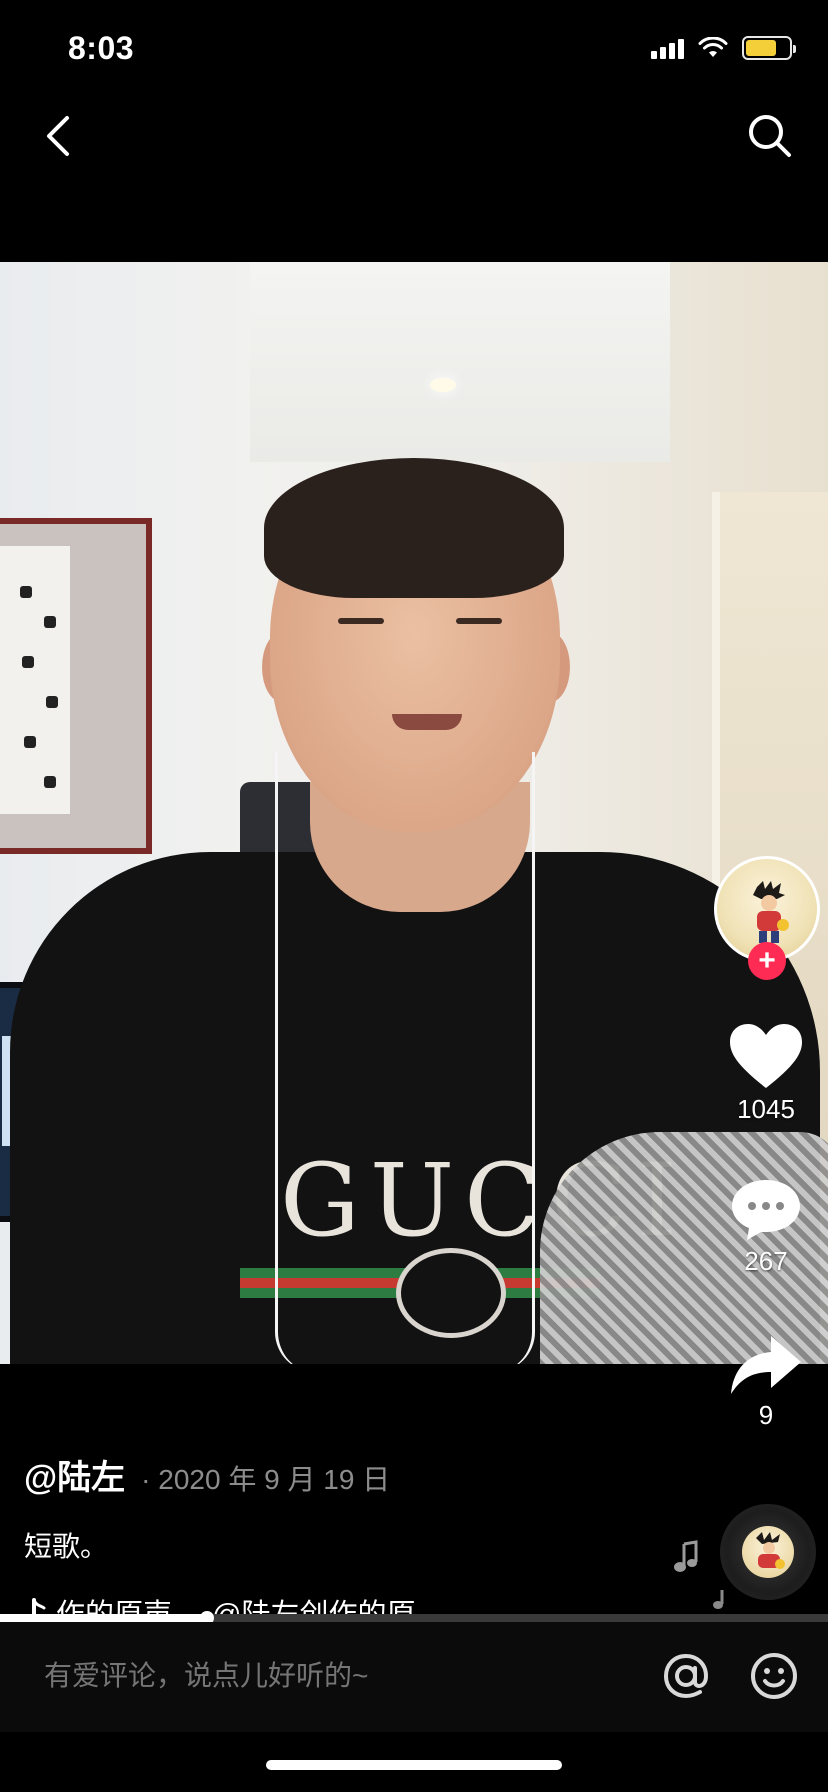 Image resolution: width=828 pixels, height=1792 pixels. What do you see at coordinates (766, 1109) in the screenshot?
I see `like-count: 1045` at bounding box center [766, 1109].